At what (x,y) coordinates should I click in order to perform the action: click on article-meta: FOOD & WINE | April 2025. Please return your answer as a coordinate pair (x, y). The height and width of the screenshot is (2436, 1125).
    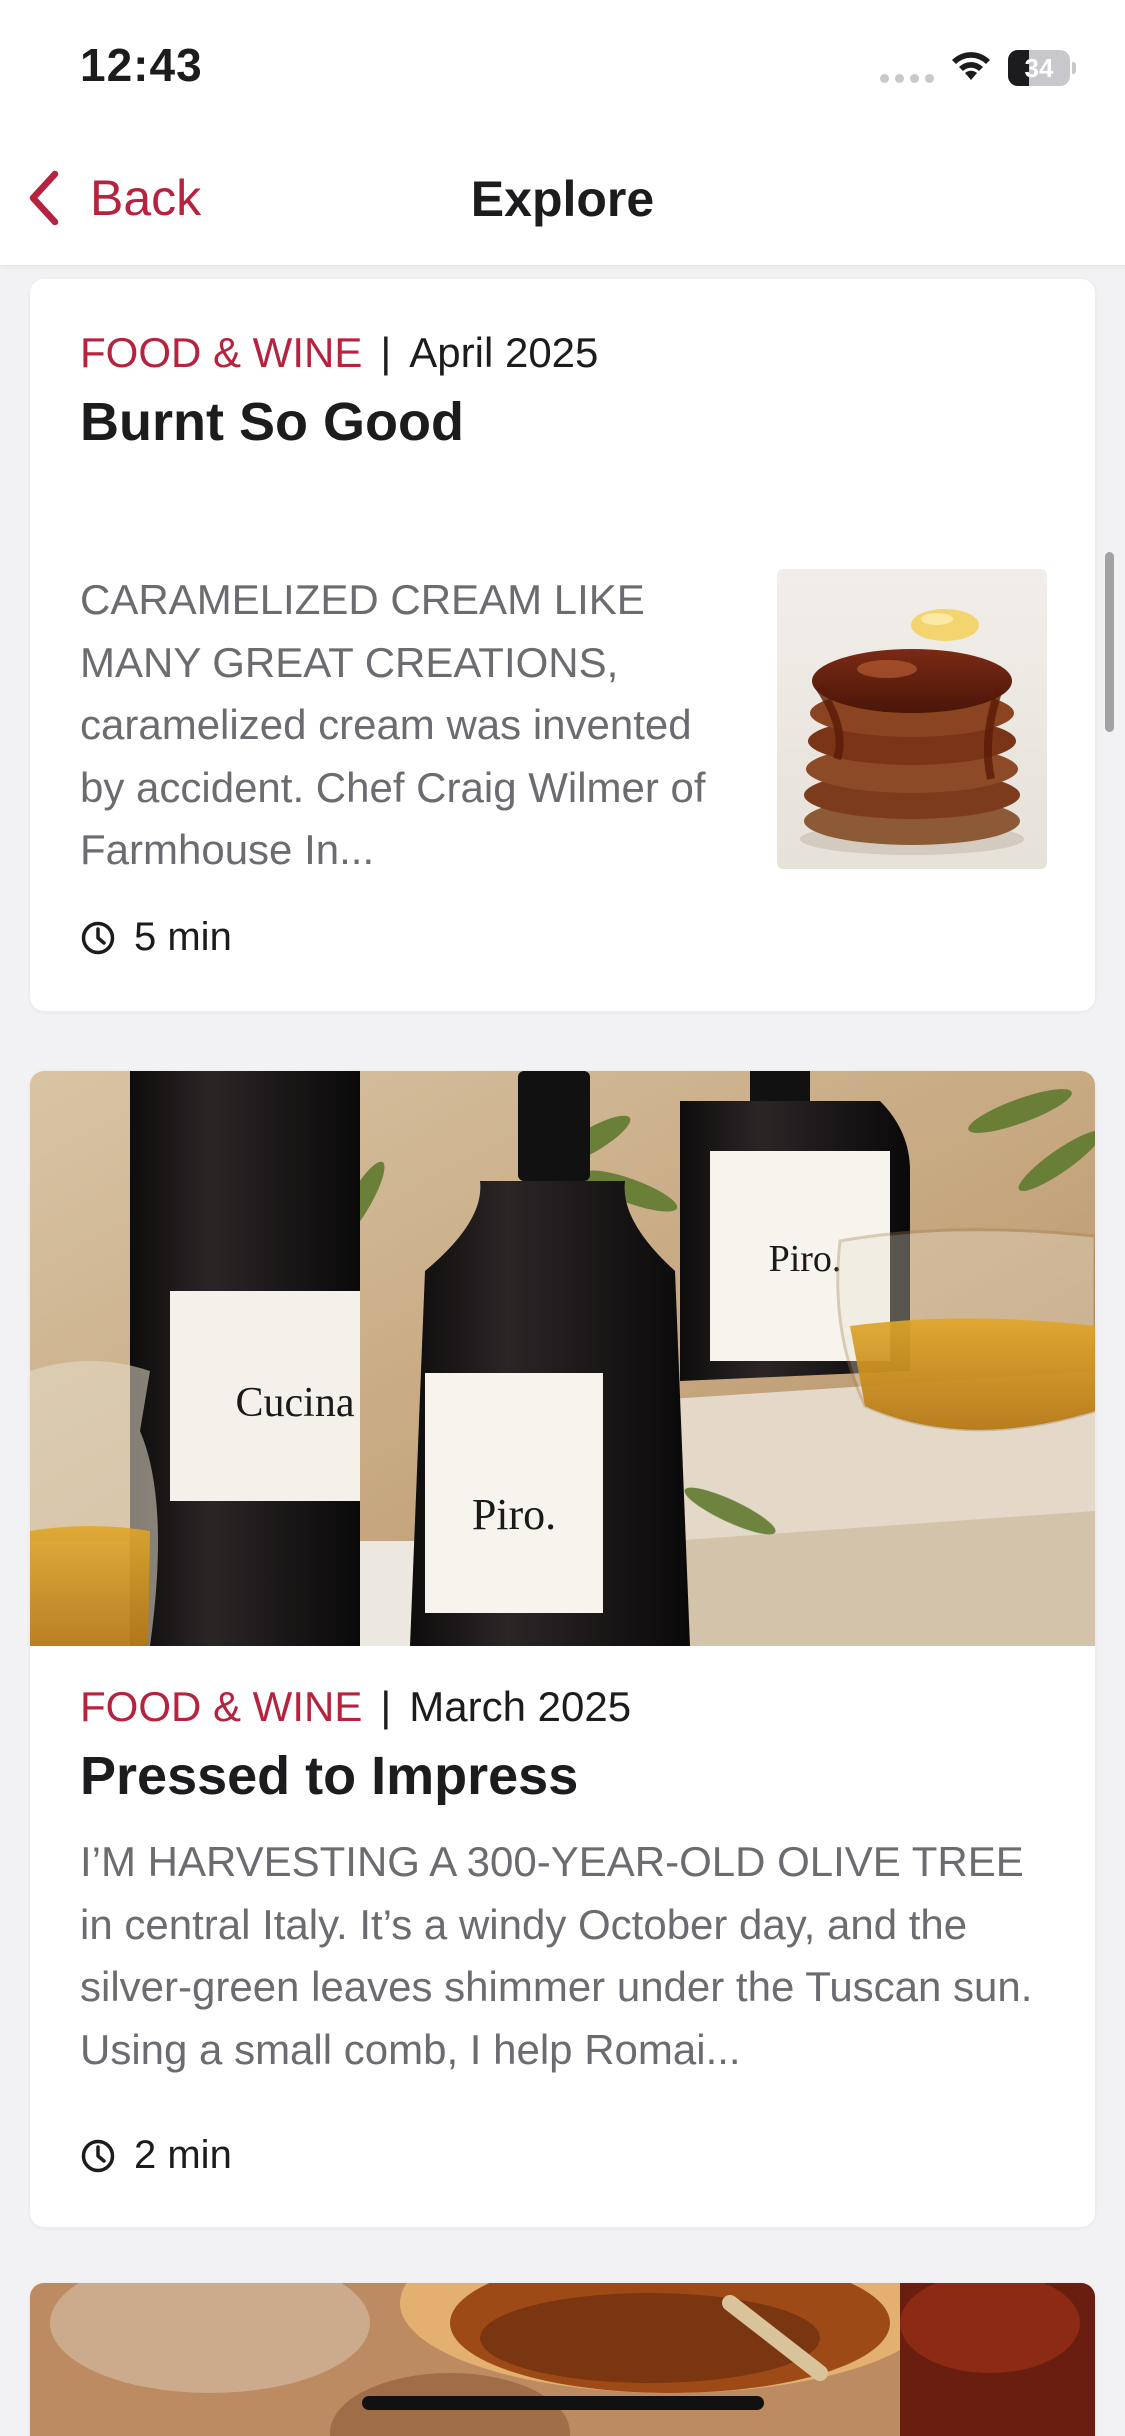
    Looking at the image, I should click on (339, 353).